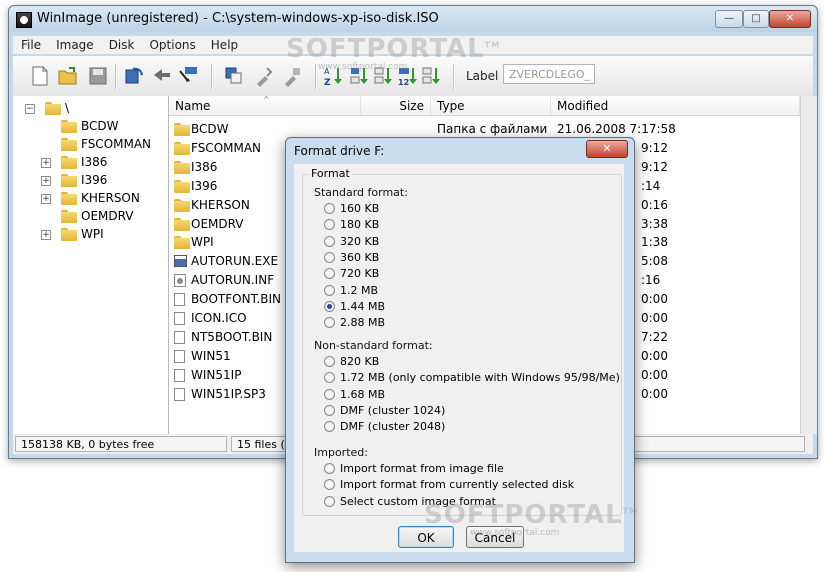  What do you see at coordinates (654, 242) in the screenshot?
I see `file-modified: 1:38` at bounding box center [654, 242].